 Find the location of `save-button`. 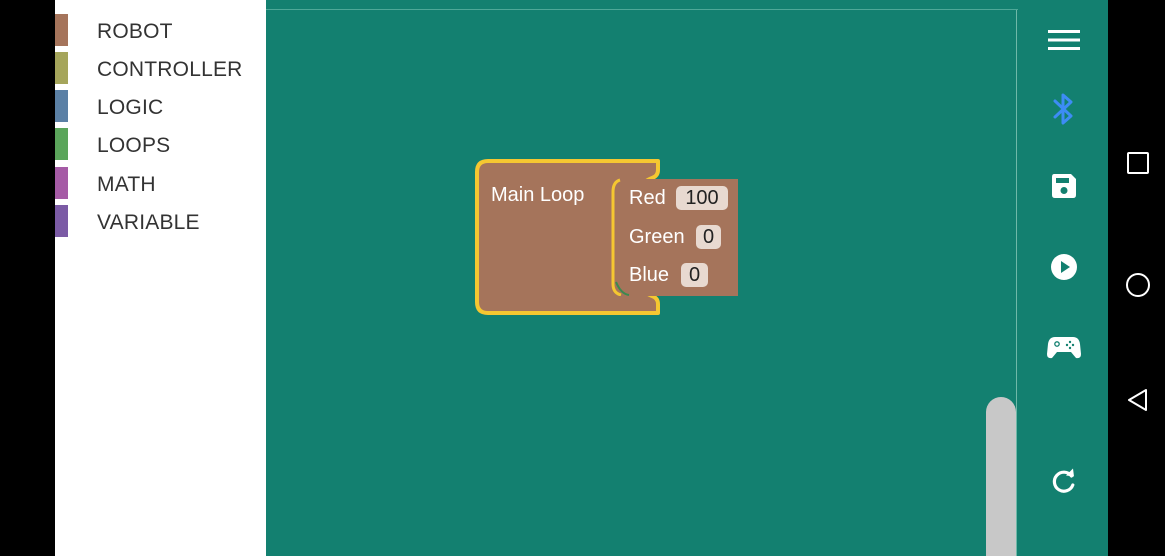

save-button is located at coordinates (1064, 186).